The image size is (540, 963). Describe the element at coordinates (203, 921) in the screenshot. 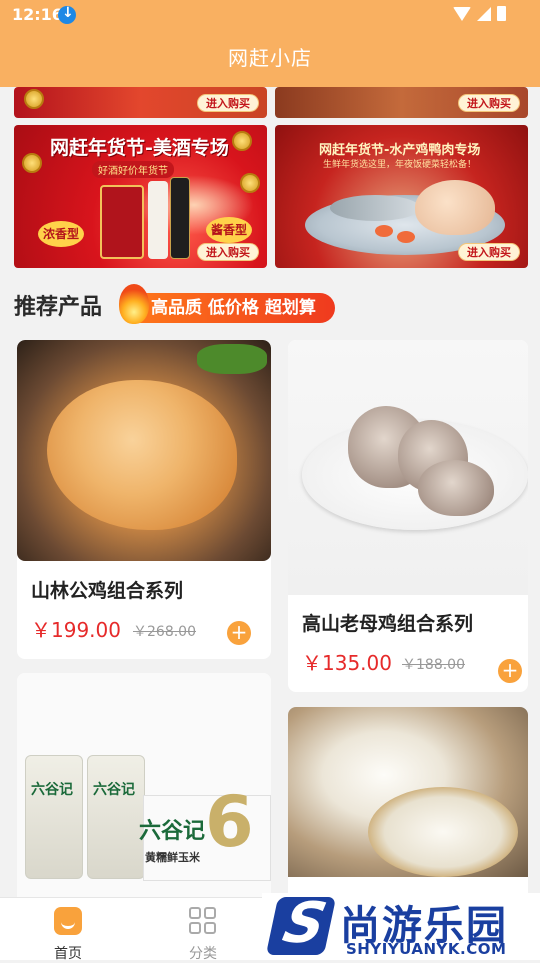

I see `category-grid-icon` at that location.